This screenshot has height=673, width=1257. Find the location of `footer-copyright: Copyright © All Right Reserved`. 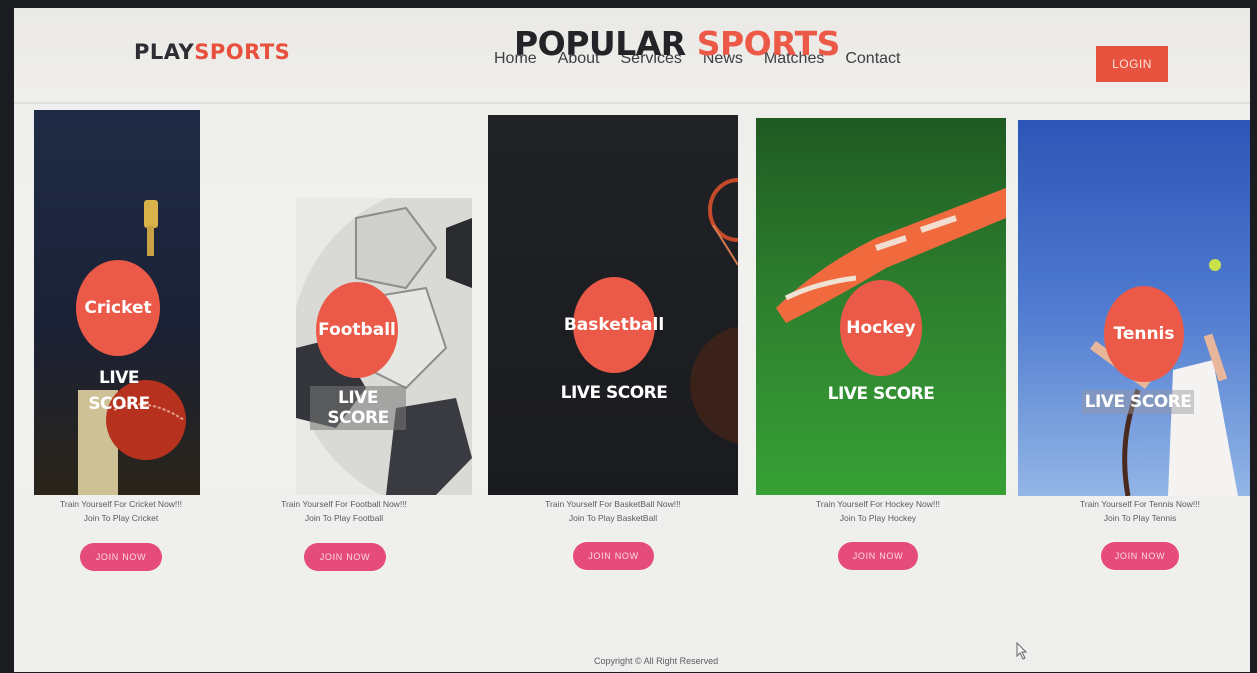

footer-copyright: Copyright © All Right Reserved is located at coordinates (656, 661).